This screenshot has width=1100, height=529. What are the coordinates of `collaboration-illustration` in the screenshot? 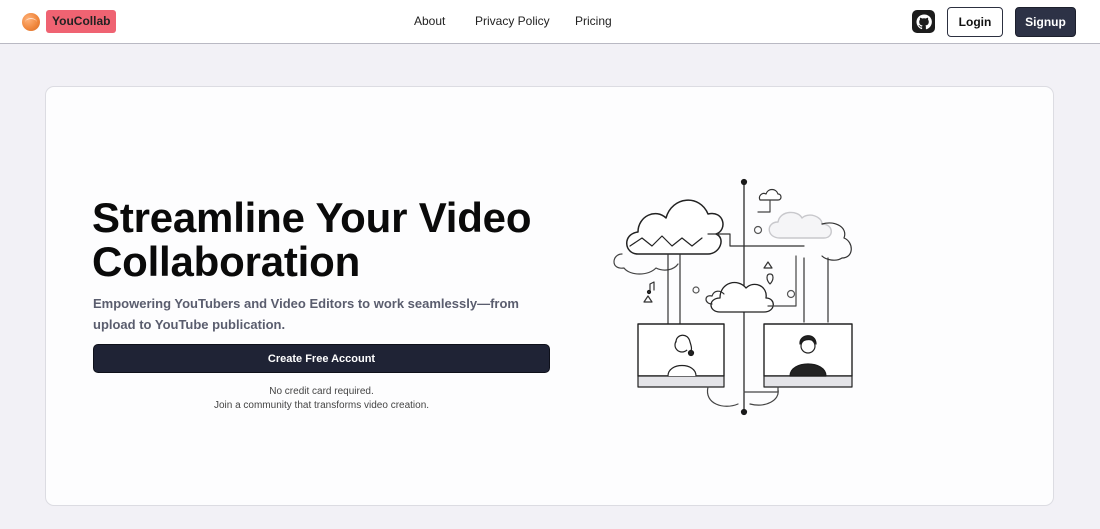 It's located at (733, 297).